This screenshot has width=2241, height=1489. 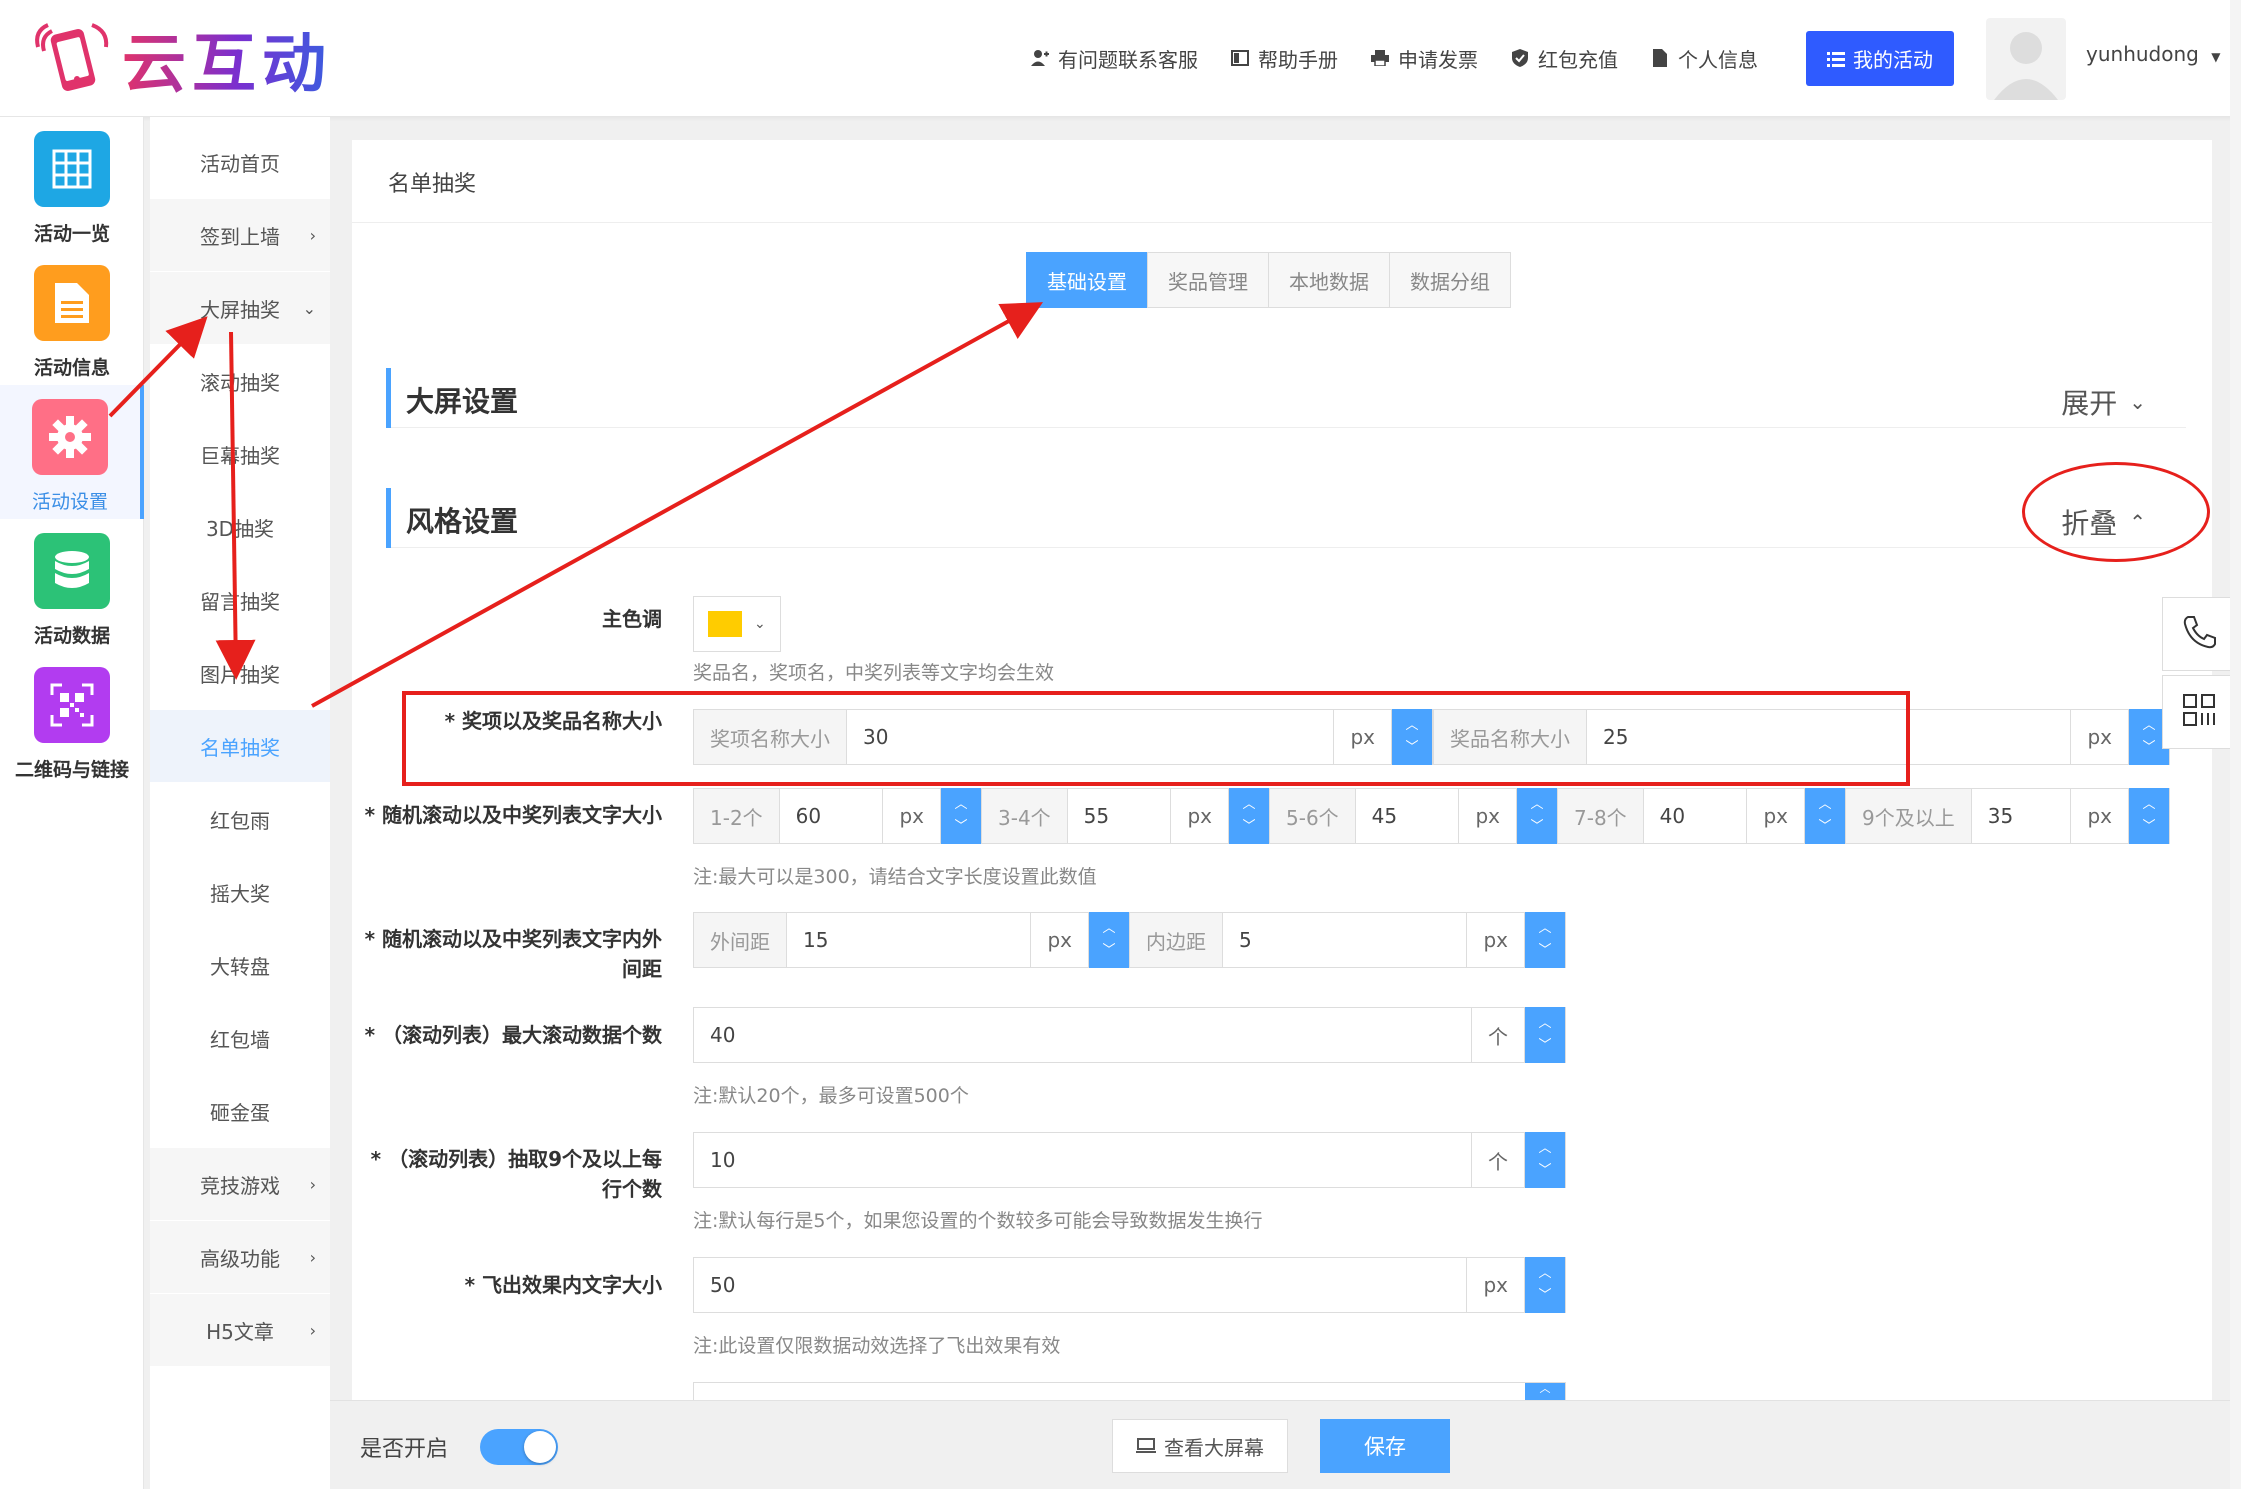 I want to click on subnav-item-signin-wall: 签到上墙 ›, so click(x=240, y=235).